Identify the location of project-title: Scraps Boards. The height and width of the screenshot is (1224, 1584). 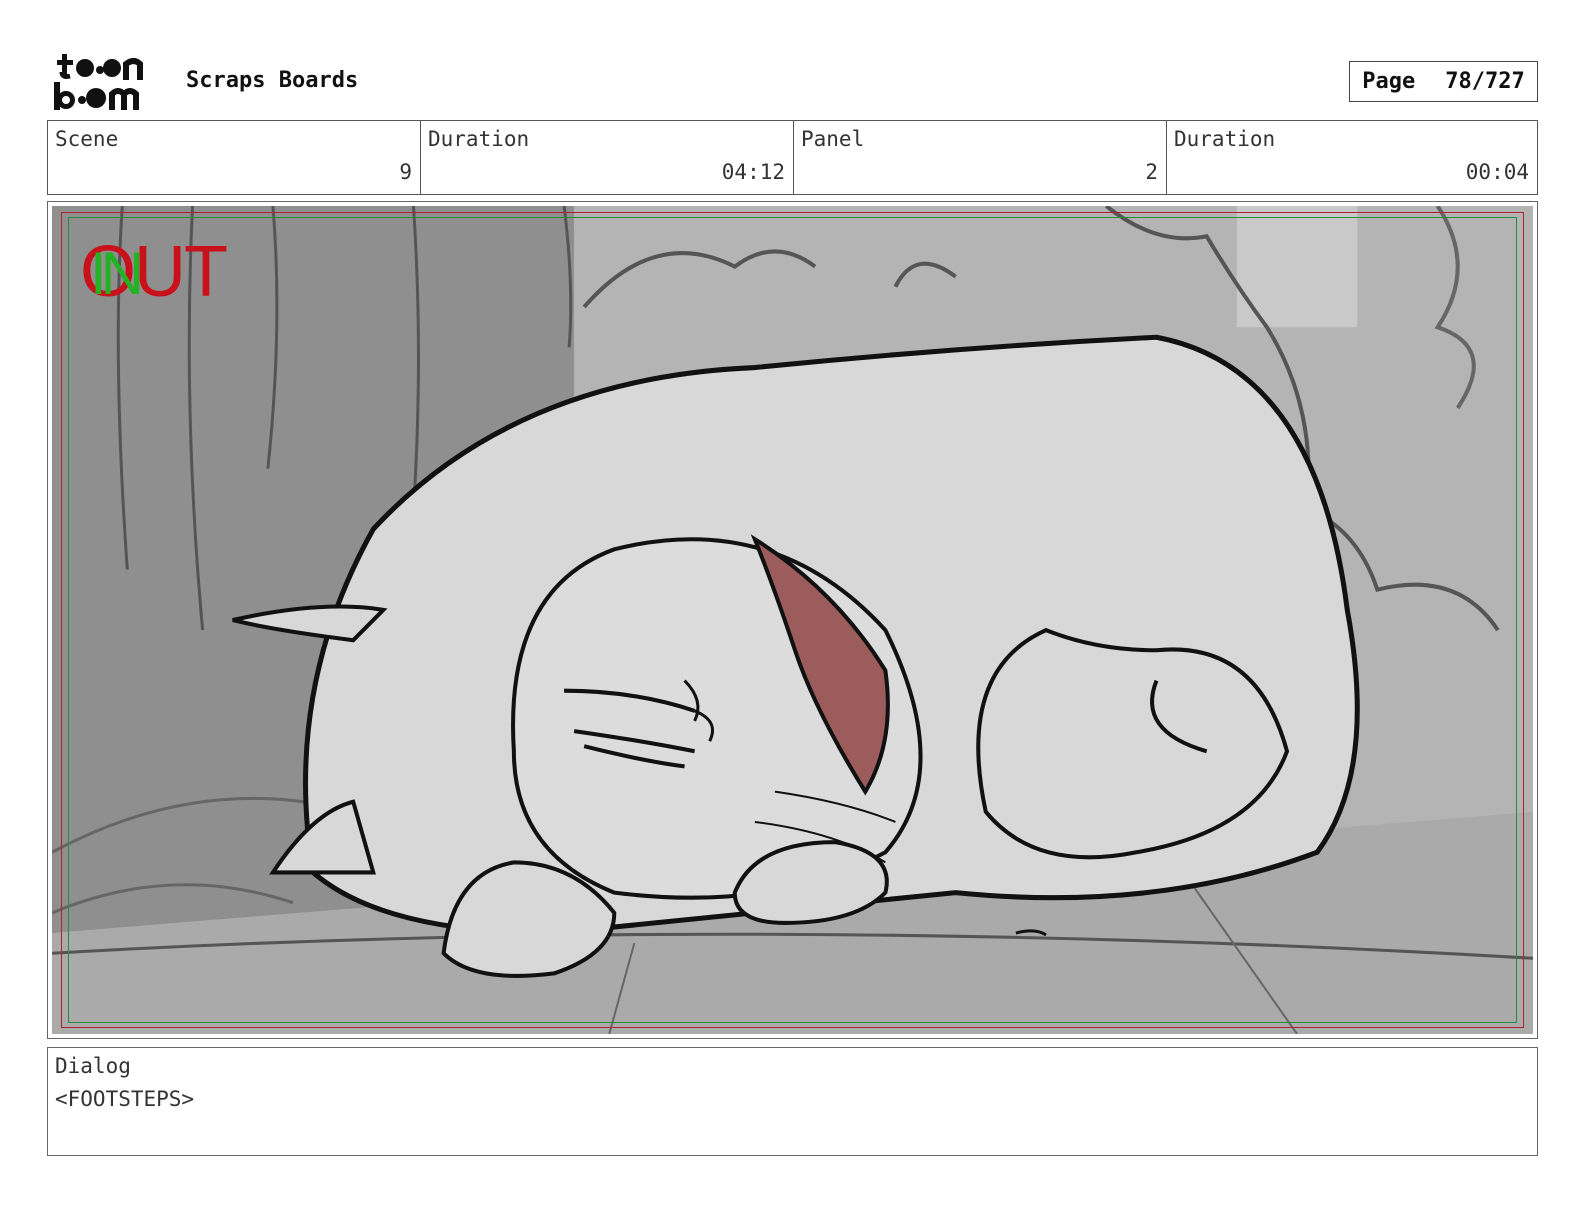
(272, 80).